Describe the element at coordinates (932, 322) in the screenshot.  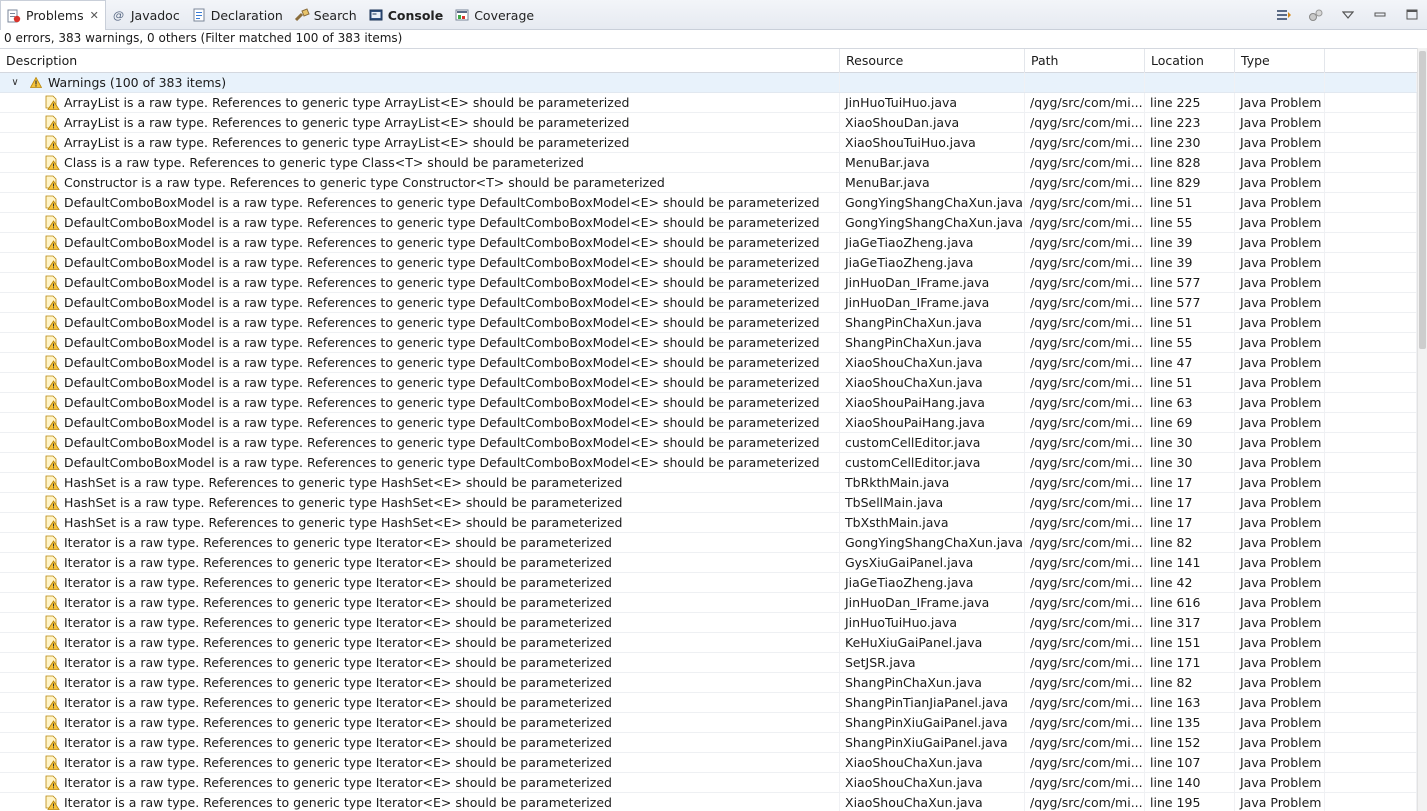
I see `cell-resource: ShangPinChaXun.java` at that location.